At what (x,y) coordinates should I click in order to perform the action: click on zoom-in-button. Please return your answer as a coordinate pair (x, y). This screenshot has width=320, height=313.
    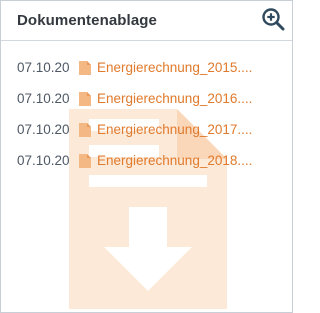
    Looking at the image, I should click on (273, 19).